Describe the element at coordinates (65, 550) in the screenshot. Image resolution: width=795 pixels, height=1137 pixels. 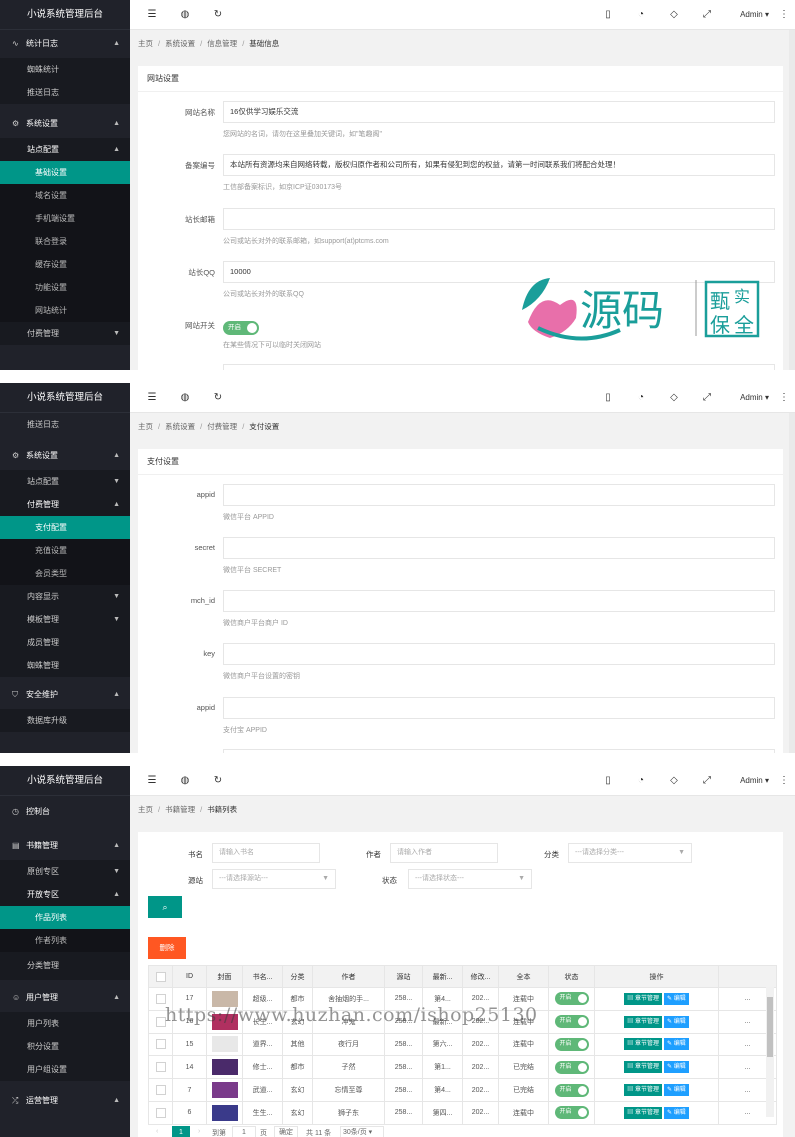
I see `nav-item-recharge: 充值设置` at that location.